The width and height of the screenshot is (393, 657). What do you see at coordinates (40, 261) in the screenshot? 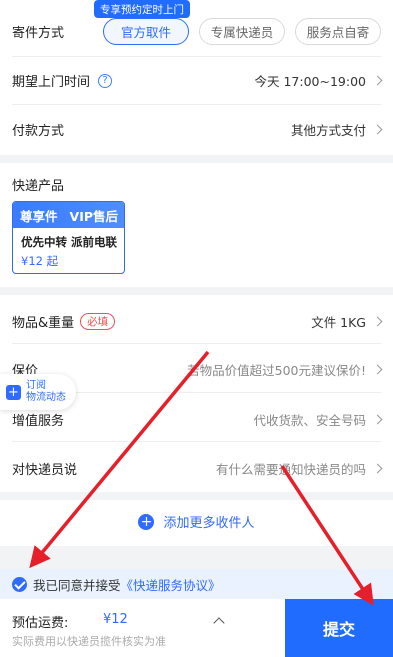
I see `product-price: ¥12 起` at bounding box center [40, 261].